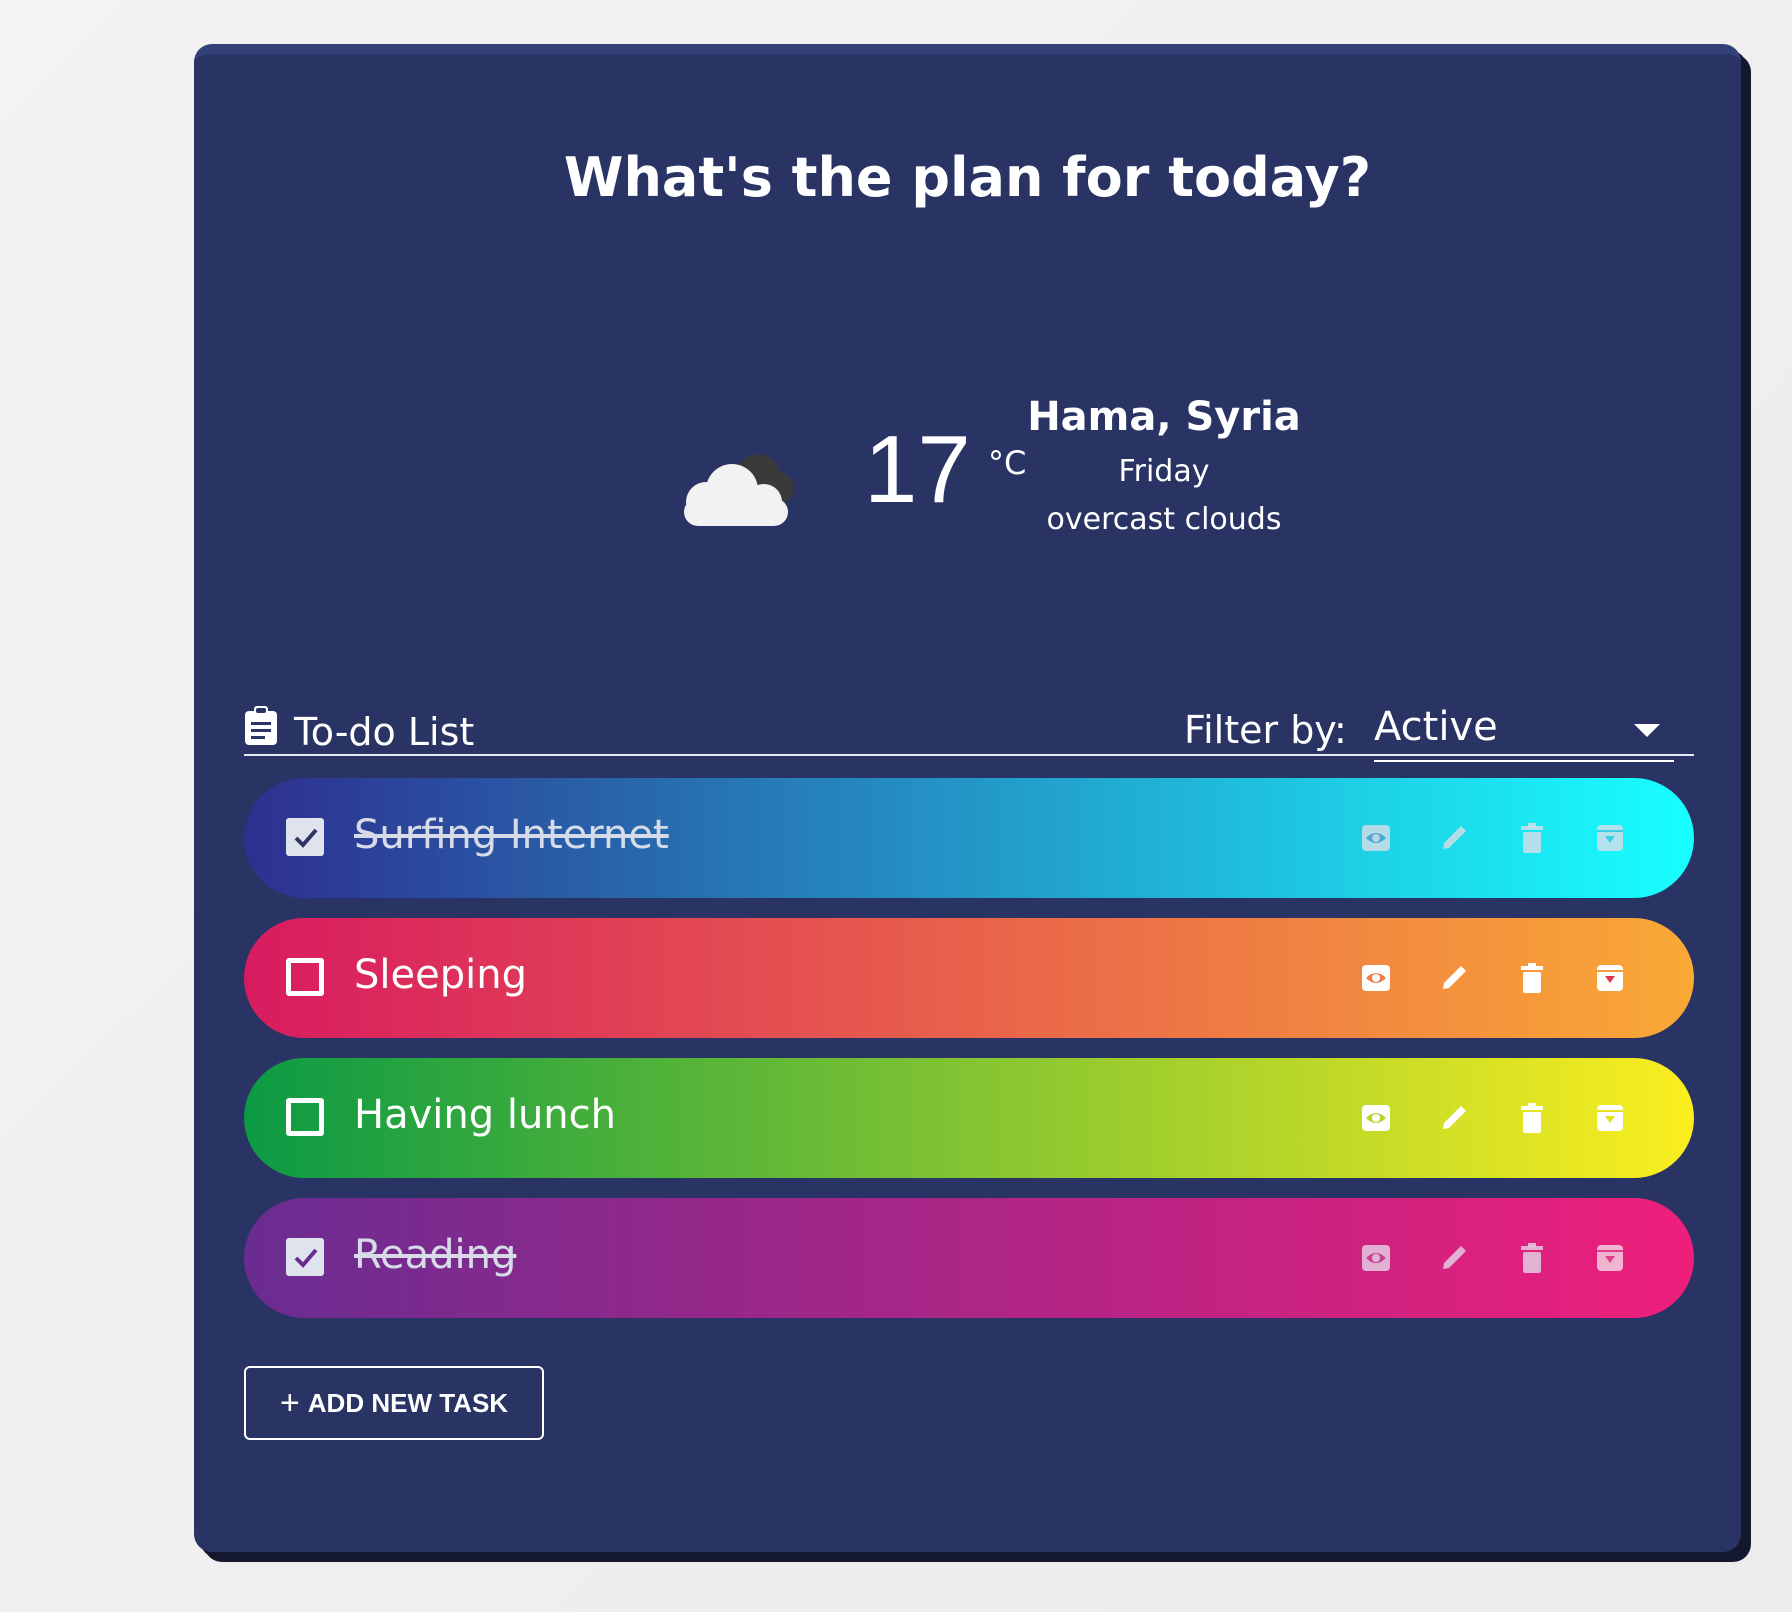 Image resolution: width=1792 pixels, height=1612 pixels. Describe the element at coordinates (1436, 727) in the screenshot. I see `filter-selected-value: Active` at that location.